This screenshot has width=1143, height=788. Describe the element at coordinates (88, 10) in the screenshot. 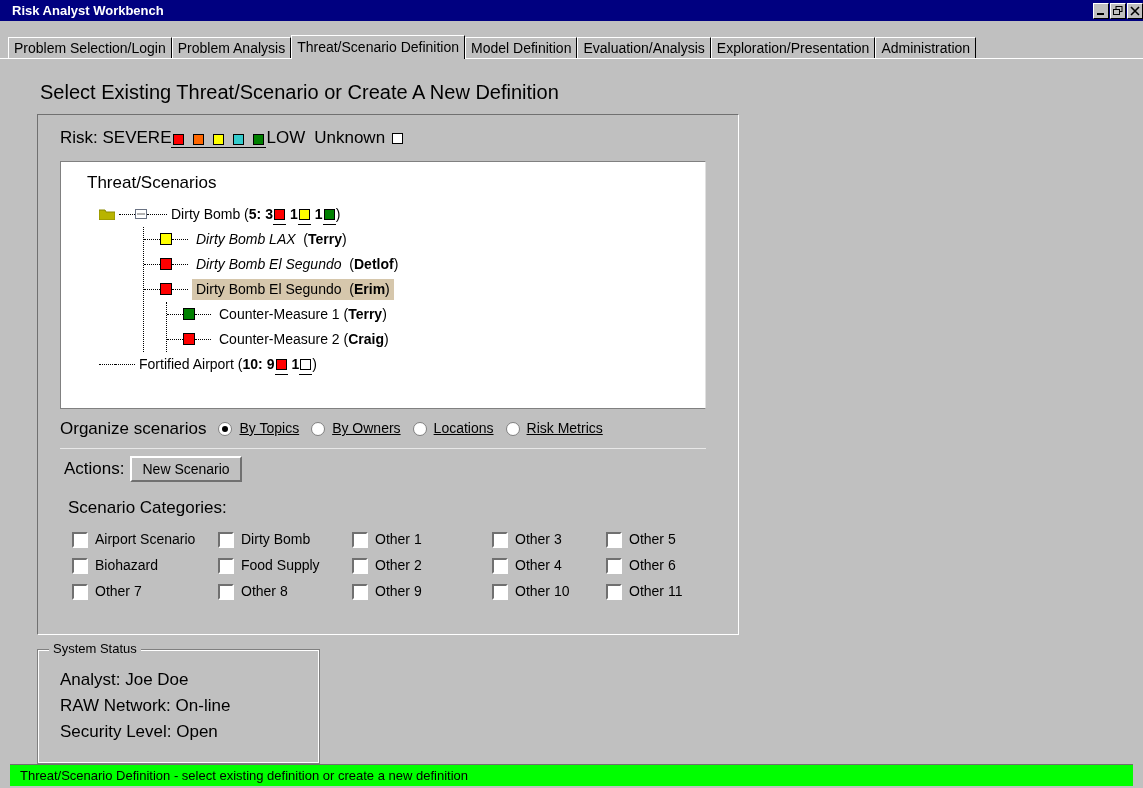

I see `window-title: Risk Analyst Workbench` at that location.